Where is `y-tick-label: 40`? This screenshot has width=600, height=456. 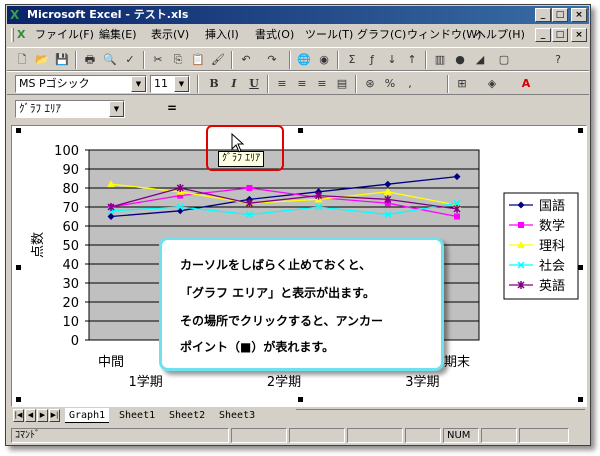 y-tick-label: 40 is located at coordinates (70, 265).